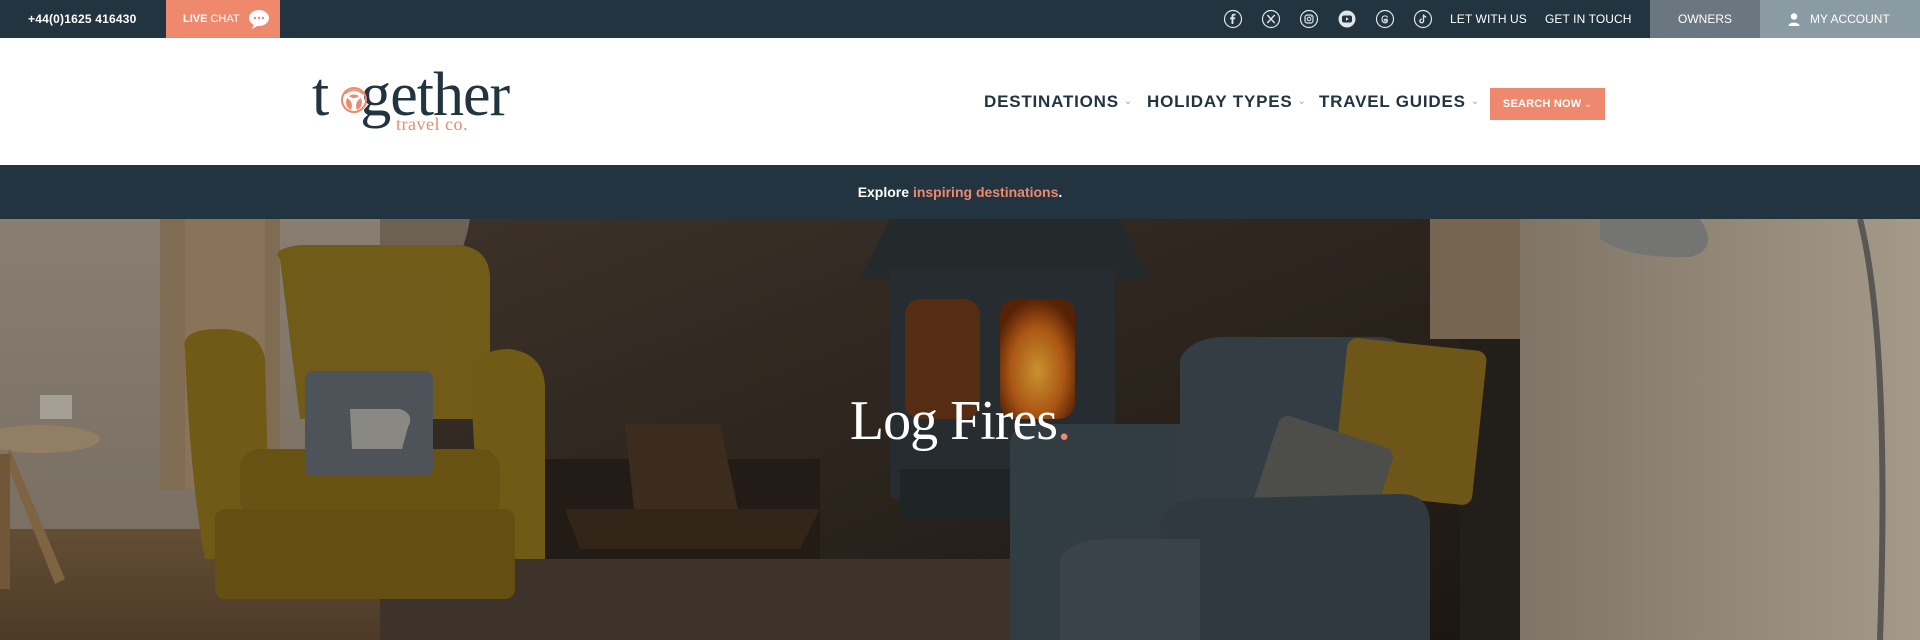  I want to click on x-icon, so click(1271, 19).